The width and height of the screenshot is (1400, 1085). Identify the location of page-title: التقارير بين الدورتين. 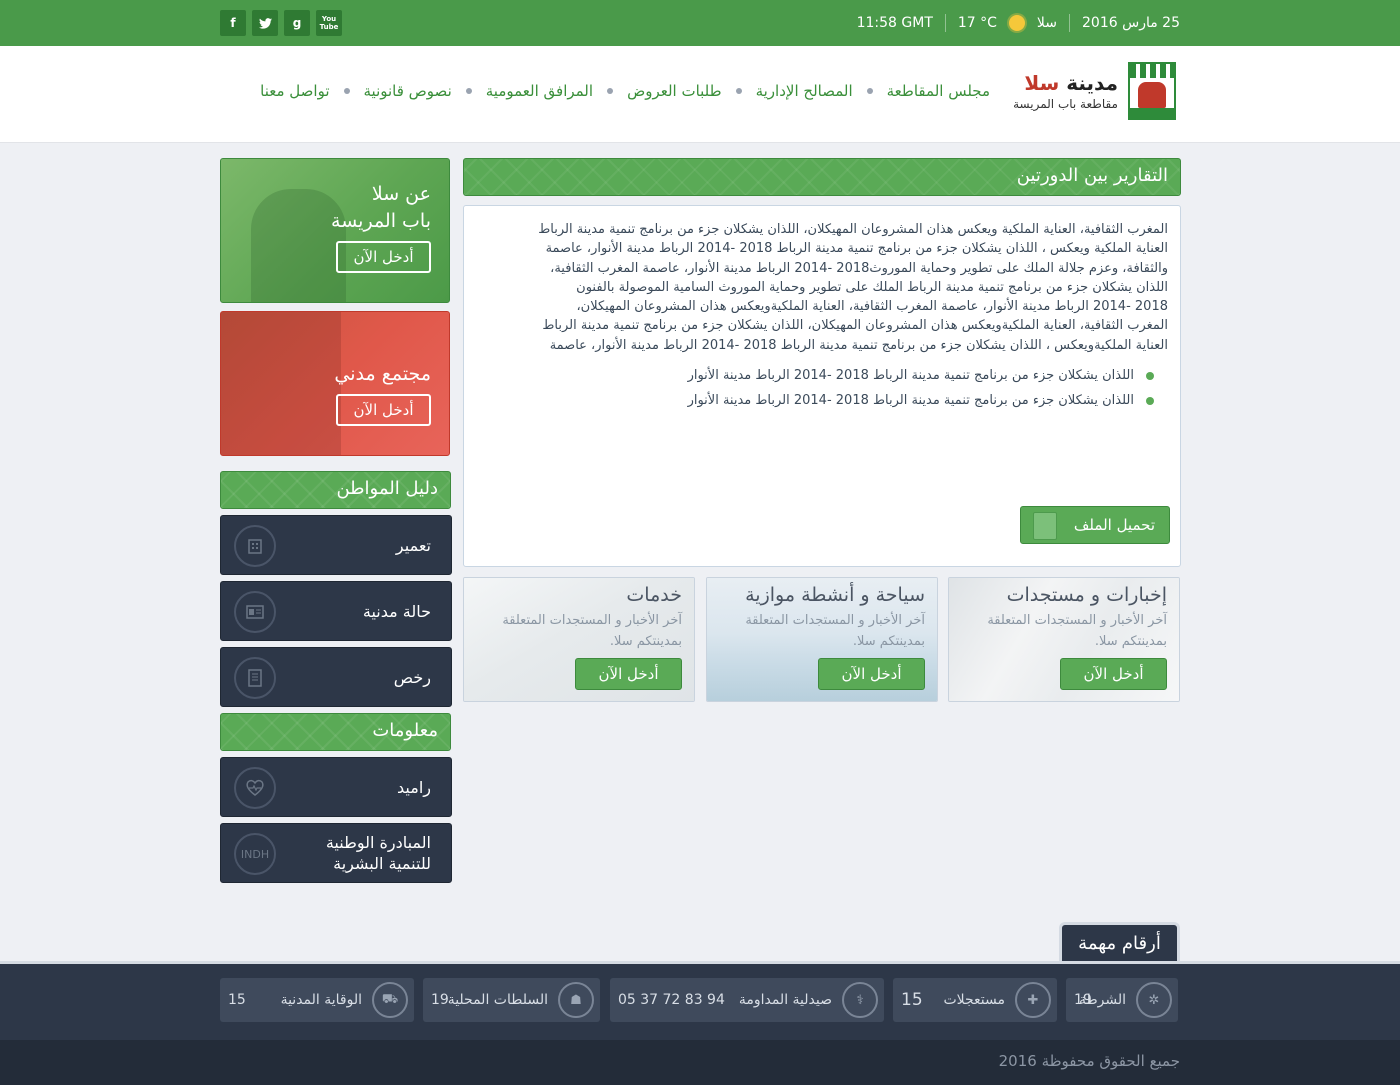
(822, 177).